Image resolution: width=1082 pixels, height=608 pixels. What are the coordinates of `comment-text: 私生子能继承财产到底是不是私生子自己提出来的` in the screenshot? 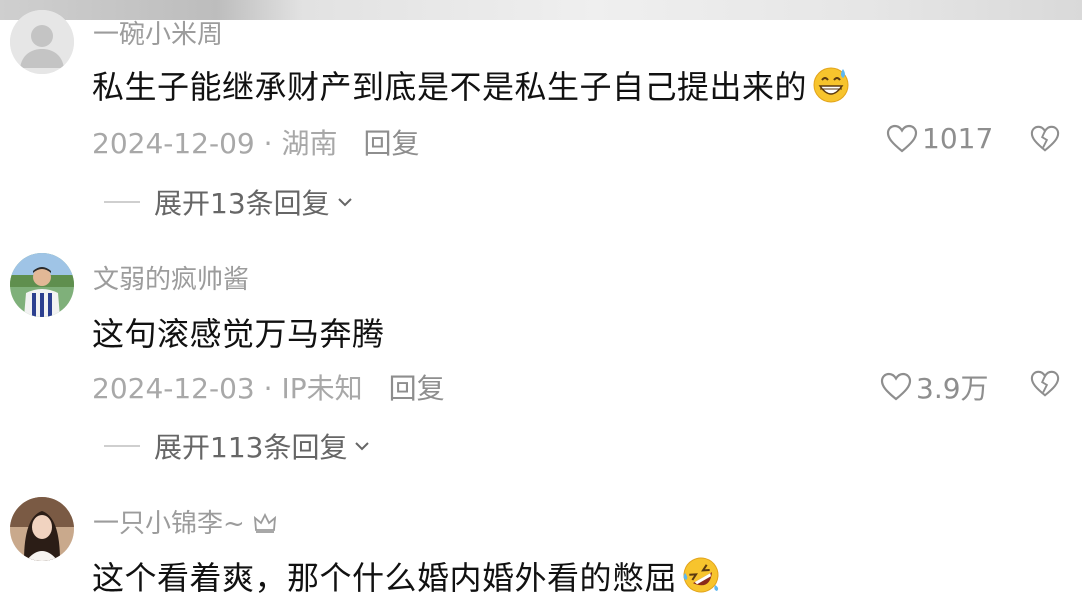 It's located at (471, 85).